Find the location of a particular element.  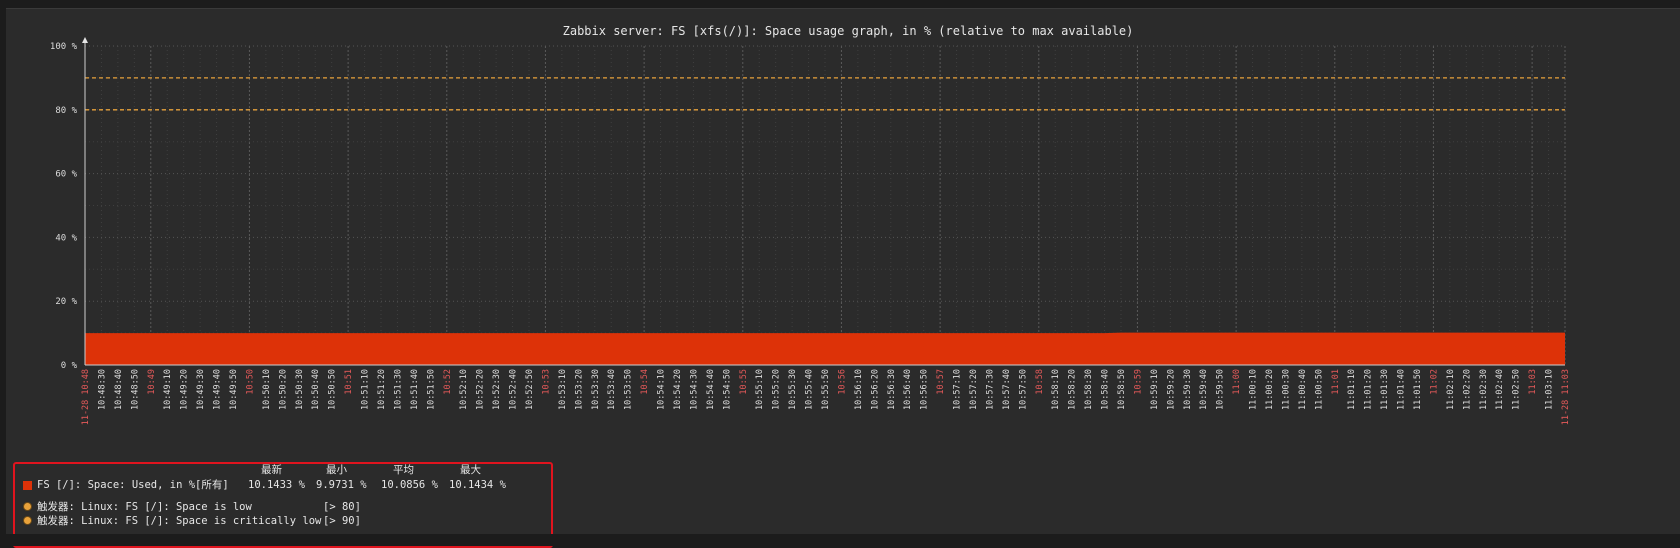

x-tick-label: 11:02 is located at coordinates (1434, 382).